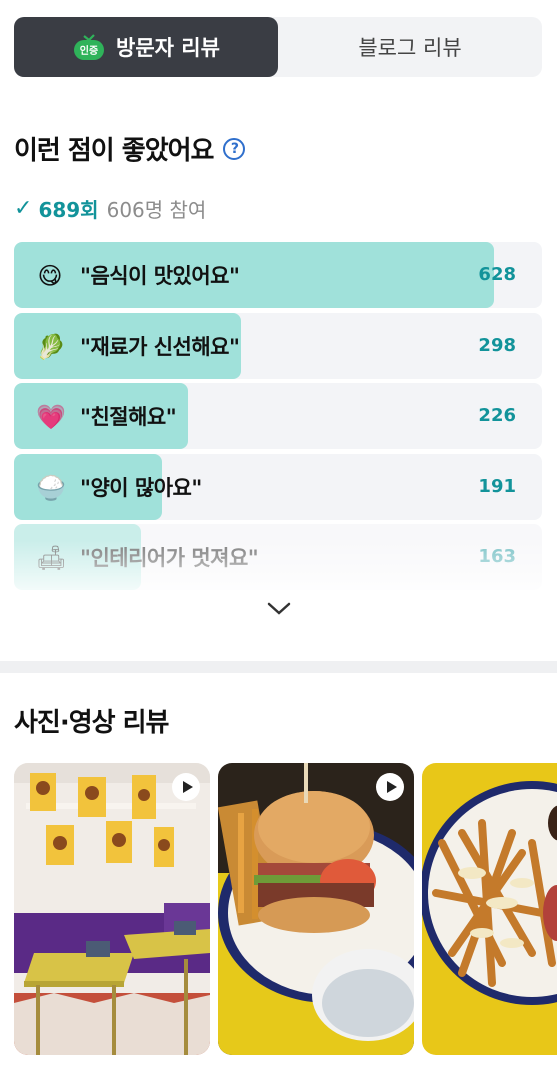 The width and height of the screenshot is (557, 1083). Describe the element at coordinates (141, 488) in the screenshot. I see `keyword-label: "양이 많아요"` at that location.